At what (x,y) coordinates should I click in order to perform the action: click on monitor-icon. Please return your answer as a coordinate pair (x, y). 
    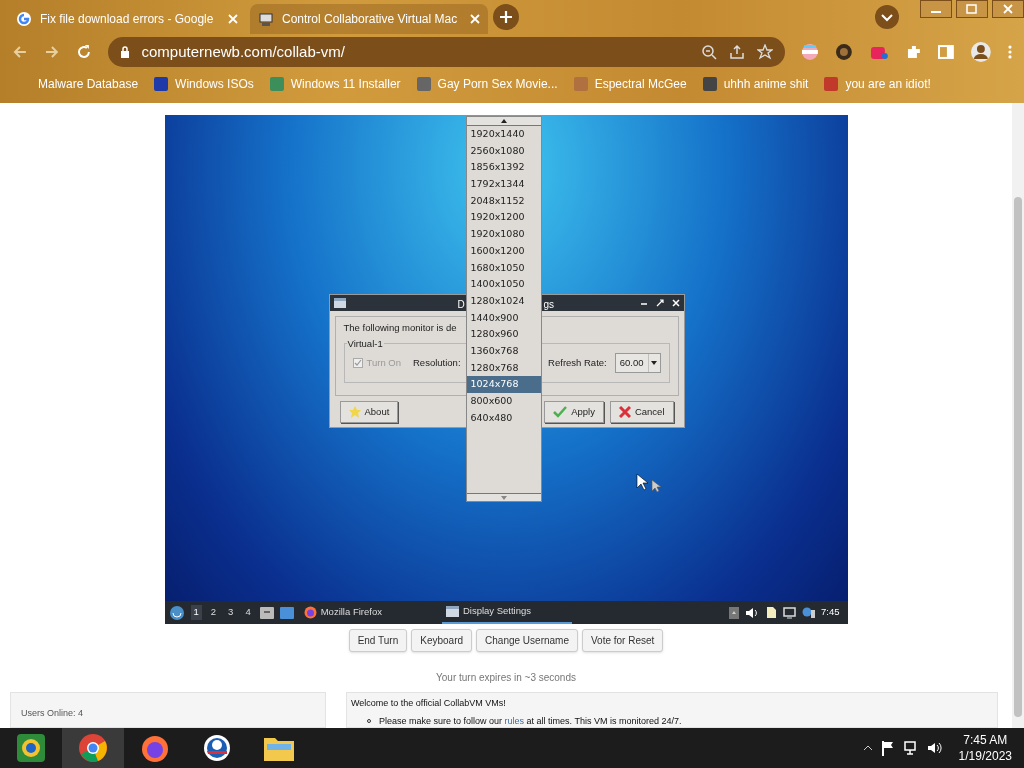
    Looking at the image, I should click on (789, 612).